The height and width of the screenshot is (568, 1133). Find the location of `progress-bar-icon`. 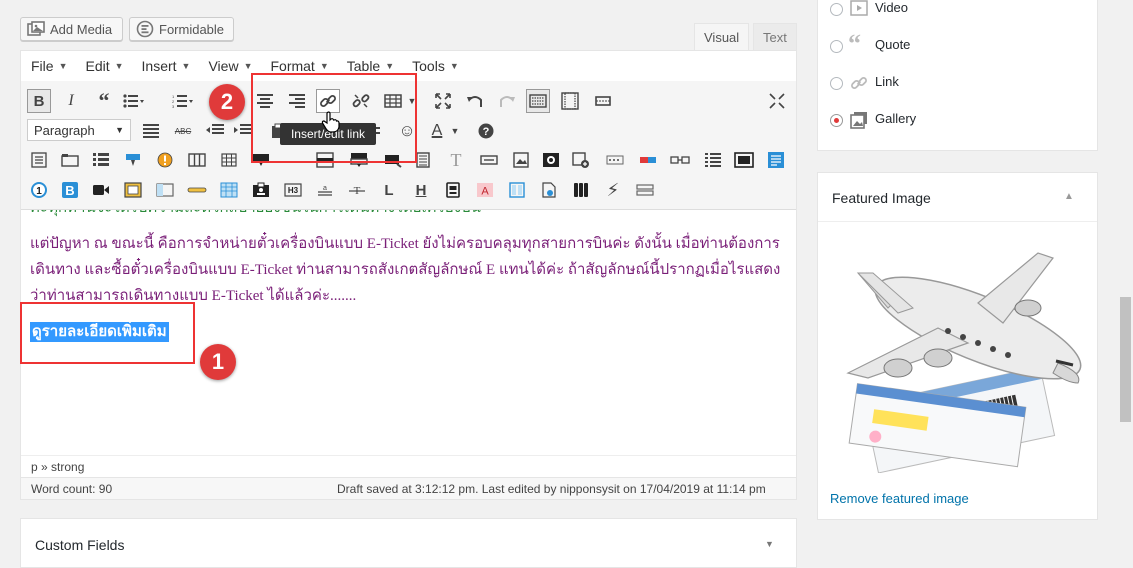

progress-bar-icon is located at coordinates (648, 160).